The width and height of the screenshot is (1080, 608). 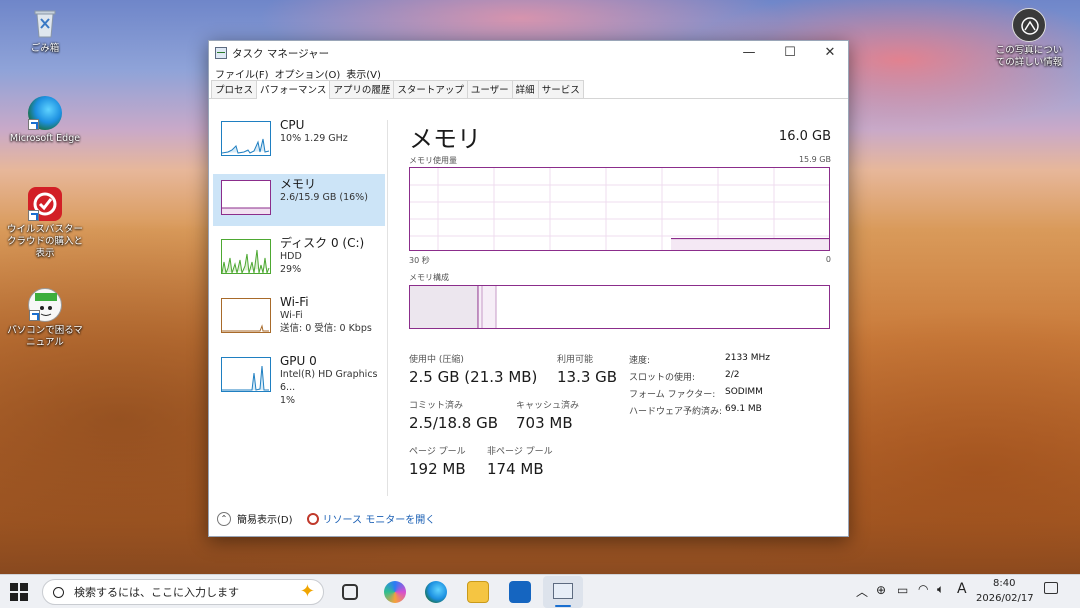 What do you see at coordinates (436, 406) in the screenshot?
I see `committed-label: コミット済み` at bounding box center [436, 406].